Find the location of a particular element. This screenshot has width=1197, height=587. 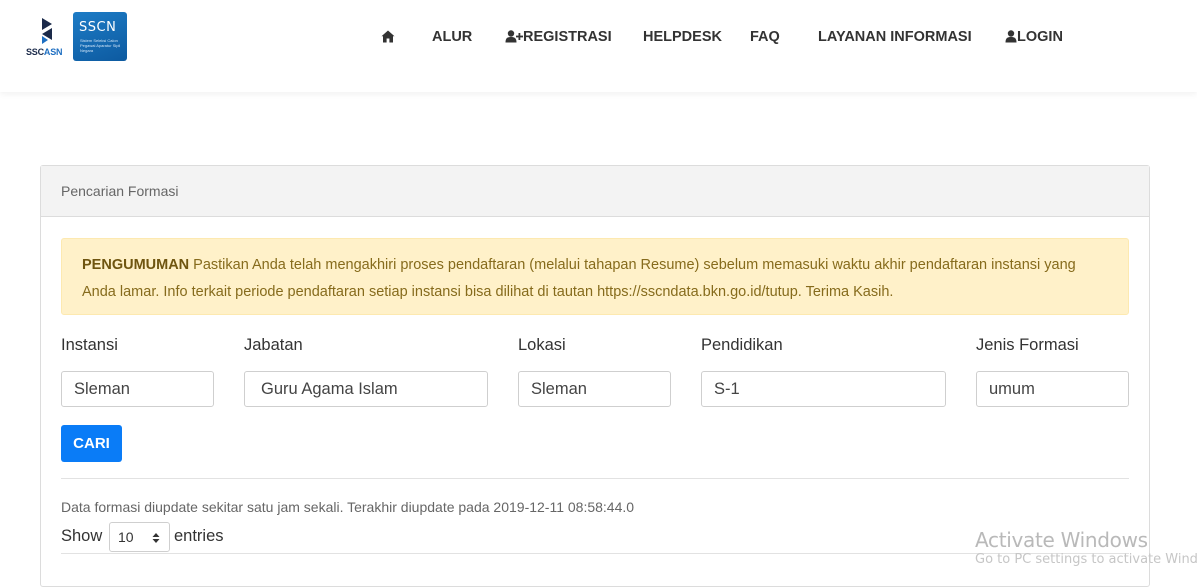

pendidikan-input: S-1 is located at coordinates (823, 389).